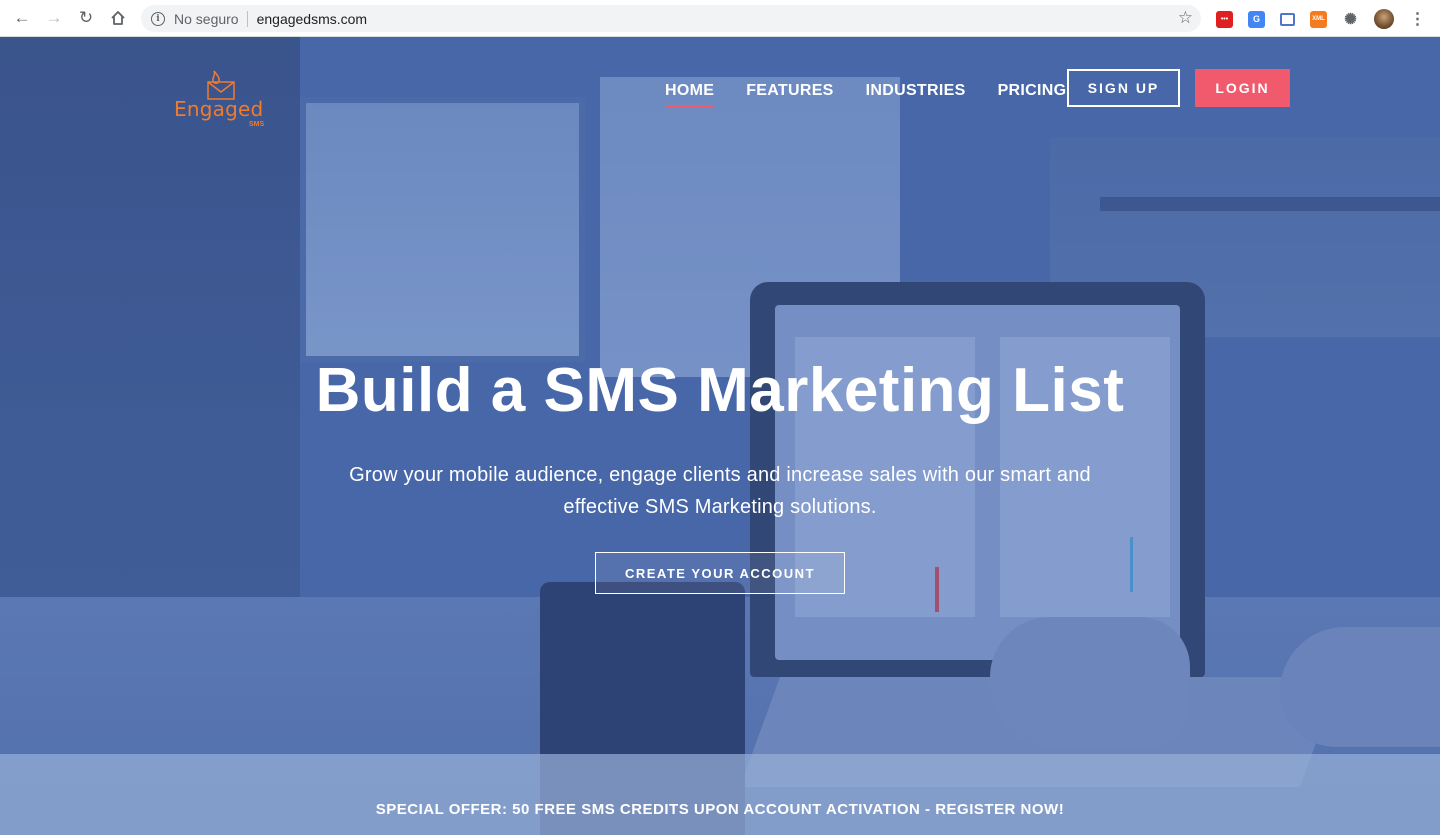 The image size is (1440, 835). I want to click on url-text: engagedsms.com, so click(312, 19).